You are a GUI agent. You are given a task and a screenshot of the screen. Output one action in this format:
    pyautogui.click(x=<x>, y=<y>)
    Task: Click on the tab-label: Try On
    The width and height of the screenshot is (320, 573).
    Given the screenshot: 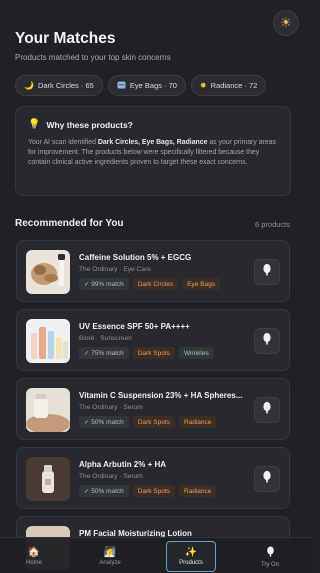 What is the action you would take?
    pyautogui.click(x=270, y=564)
    